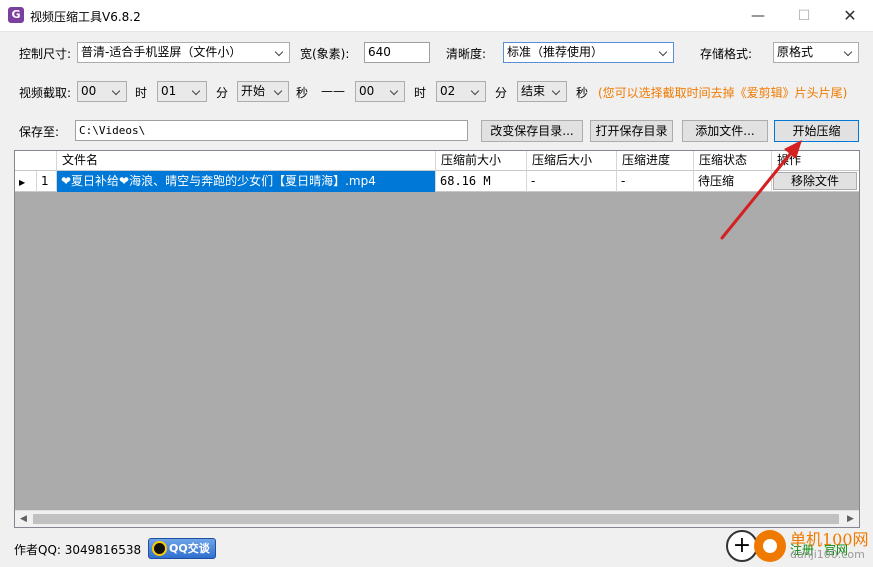  Describe the element at coordinates (582, 93) in the screenshot. I see `second-label-end: 秒` at that location.